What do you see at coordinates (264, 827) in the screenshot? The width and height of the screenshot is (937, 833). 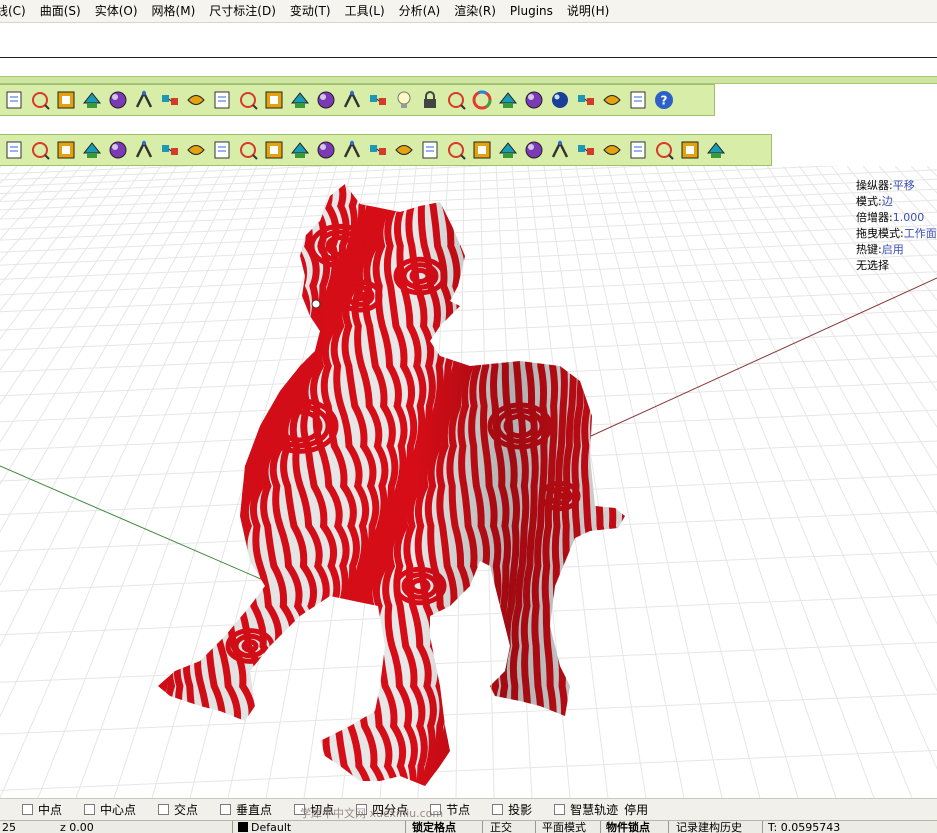 I see `status-layer: Default` at bounding box center [264, 827].